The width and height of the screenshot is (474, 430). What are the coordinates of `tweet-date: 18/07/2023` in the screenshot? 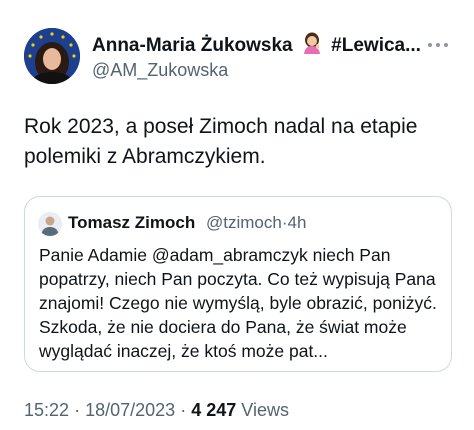 It's located at (130, 410).